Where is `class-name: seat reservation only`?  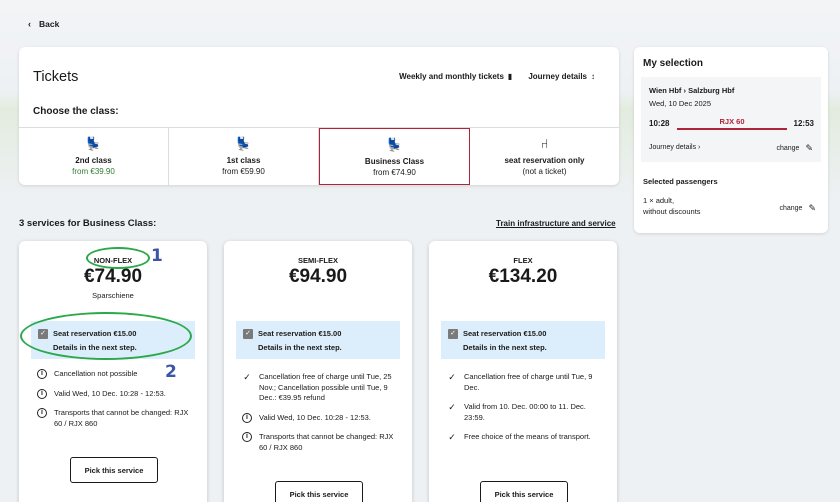 class-name: seat reservation only is located at coordinates (544, 160).